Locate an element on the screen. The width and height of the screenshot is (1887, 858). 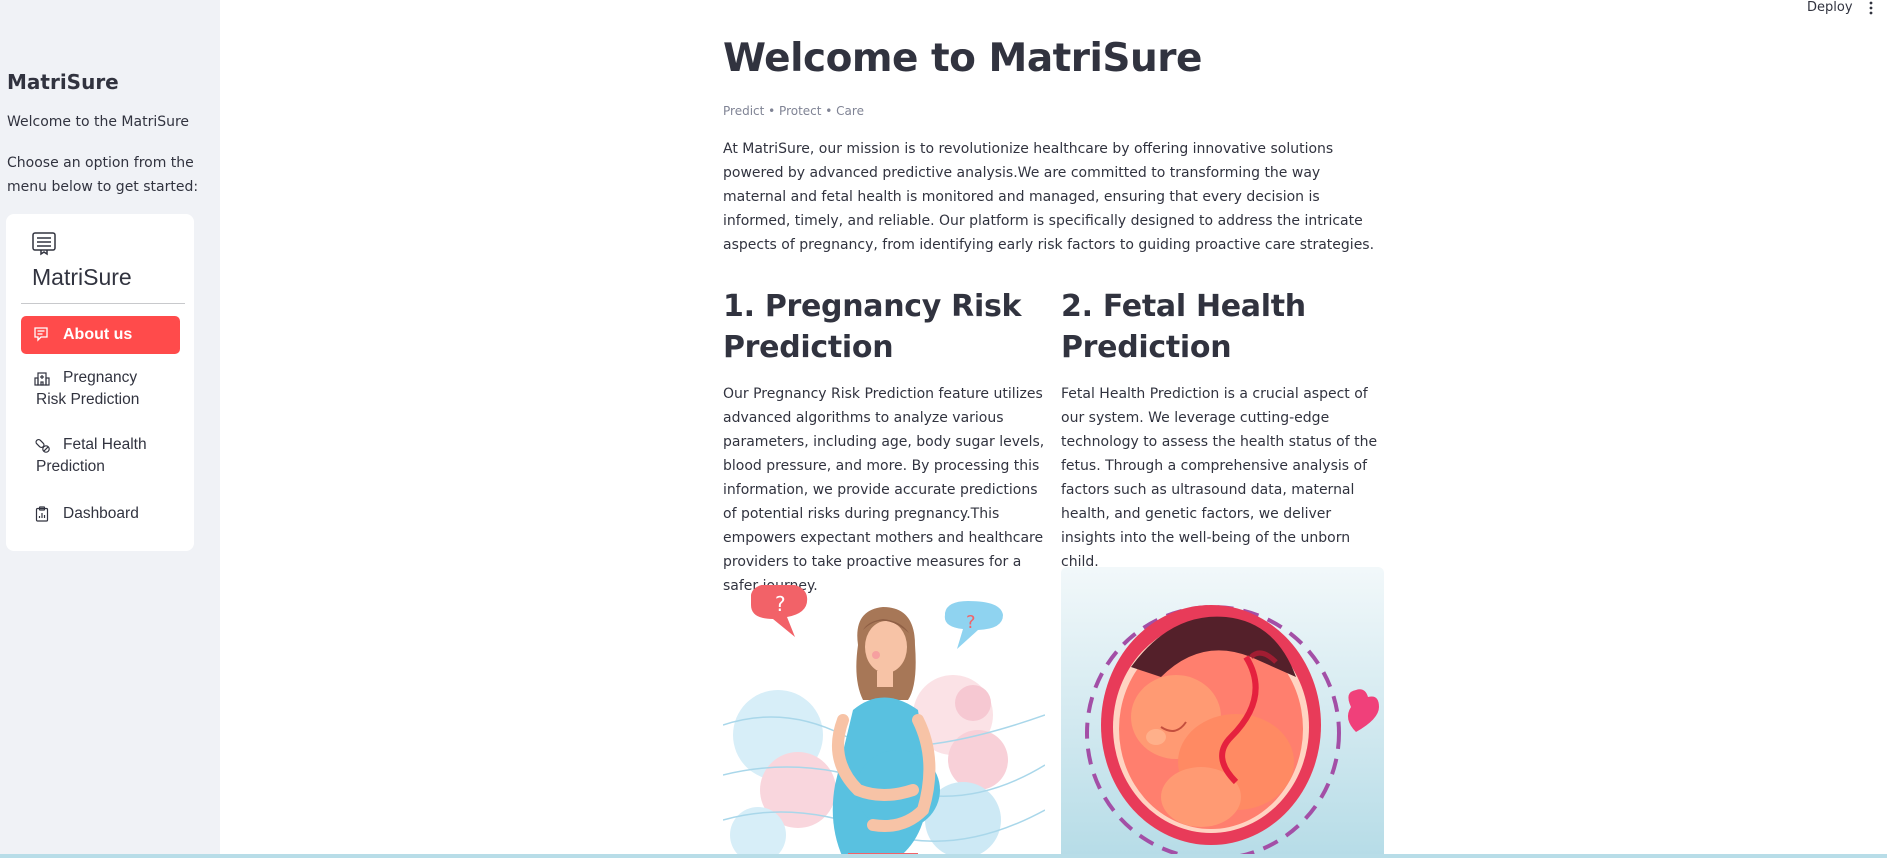
page-title: Welcome to MatriSure is located at coordinates (962, 58).